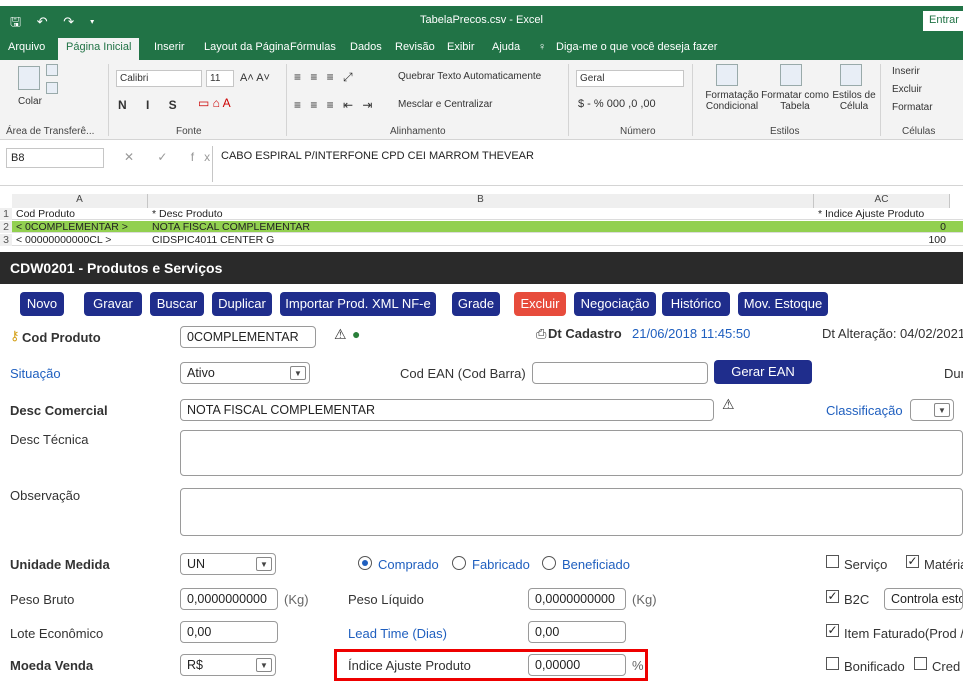  I want to click on gravar-button: Gravar, so click(113, 304).